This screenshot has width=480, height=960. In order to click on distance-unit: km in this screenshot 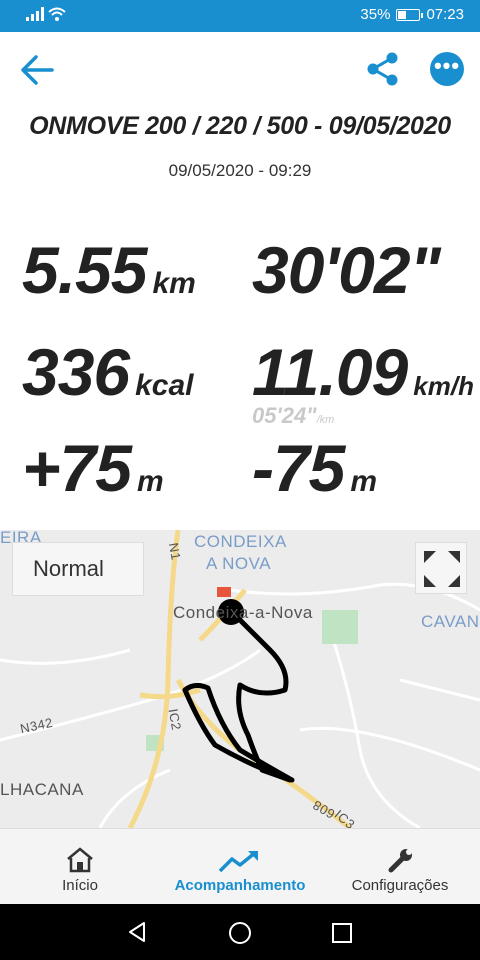, I will do `click(174, 283)`.